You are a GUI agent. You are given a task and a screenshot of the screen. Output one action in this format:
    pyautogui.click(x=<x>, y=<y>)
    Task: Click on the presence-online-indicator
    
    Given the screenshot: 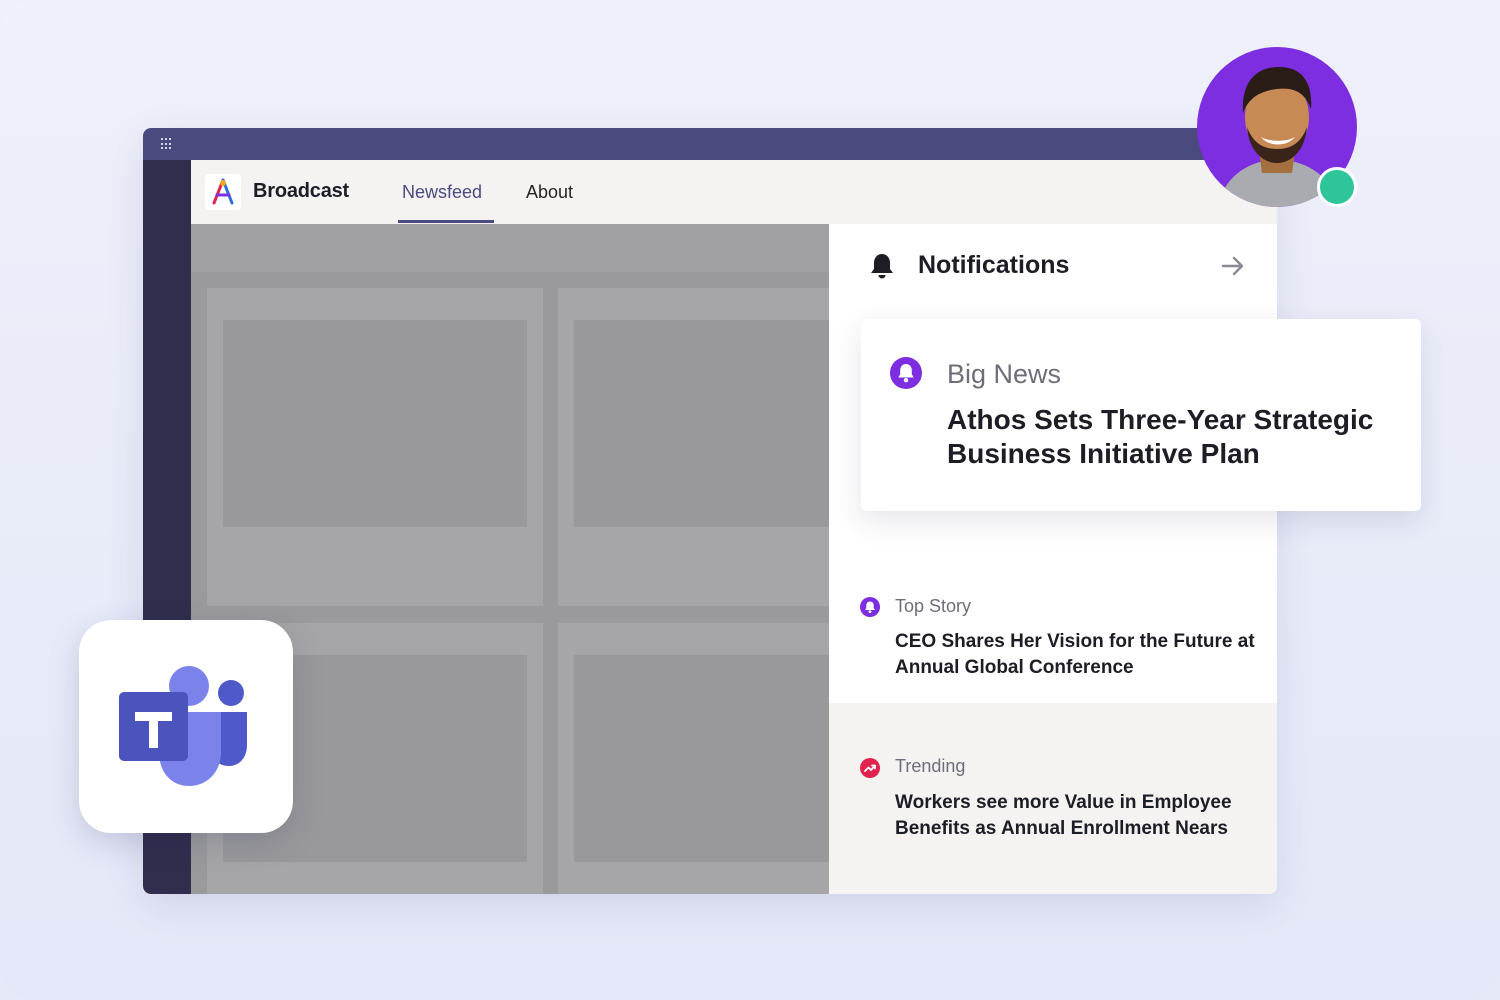 What is the action you would take?
    pyautogui.click(x=1337, y=187)
    